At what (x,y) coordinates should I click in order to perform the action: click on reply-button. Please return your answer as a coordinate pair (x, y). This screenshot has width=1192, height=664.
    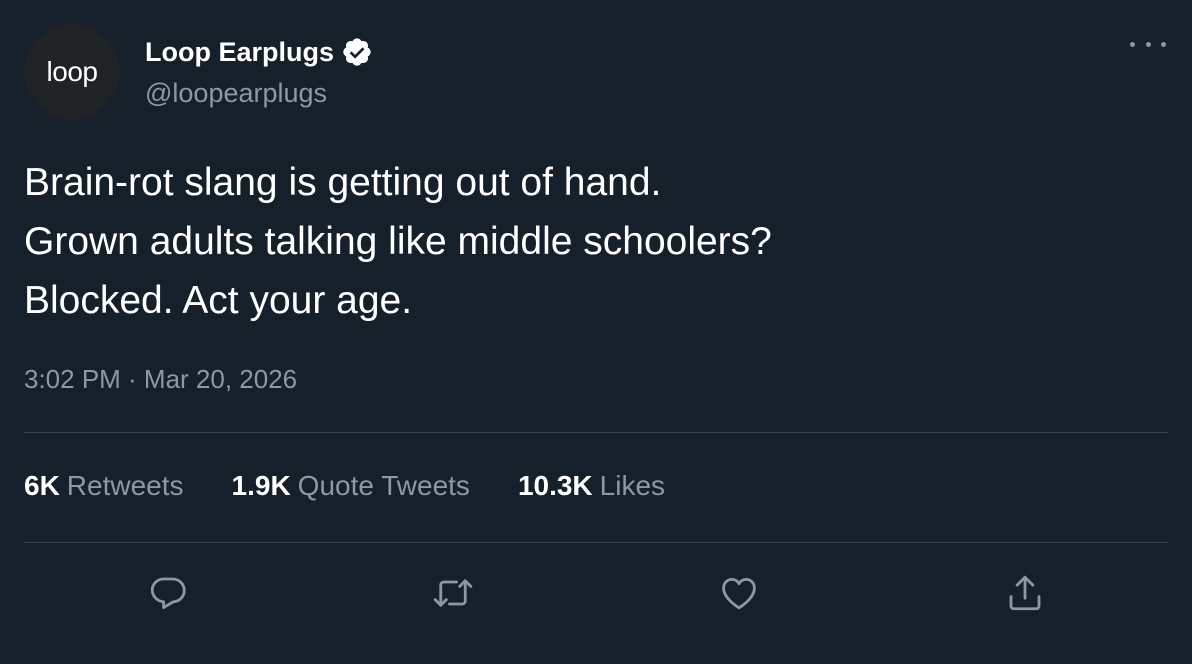
    Looking at the image, I should click on (168, 593).